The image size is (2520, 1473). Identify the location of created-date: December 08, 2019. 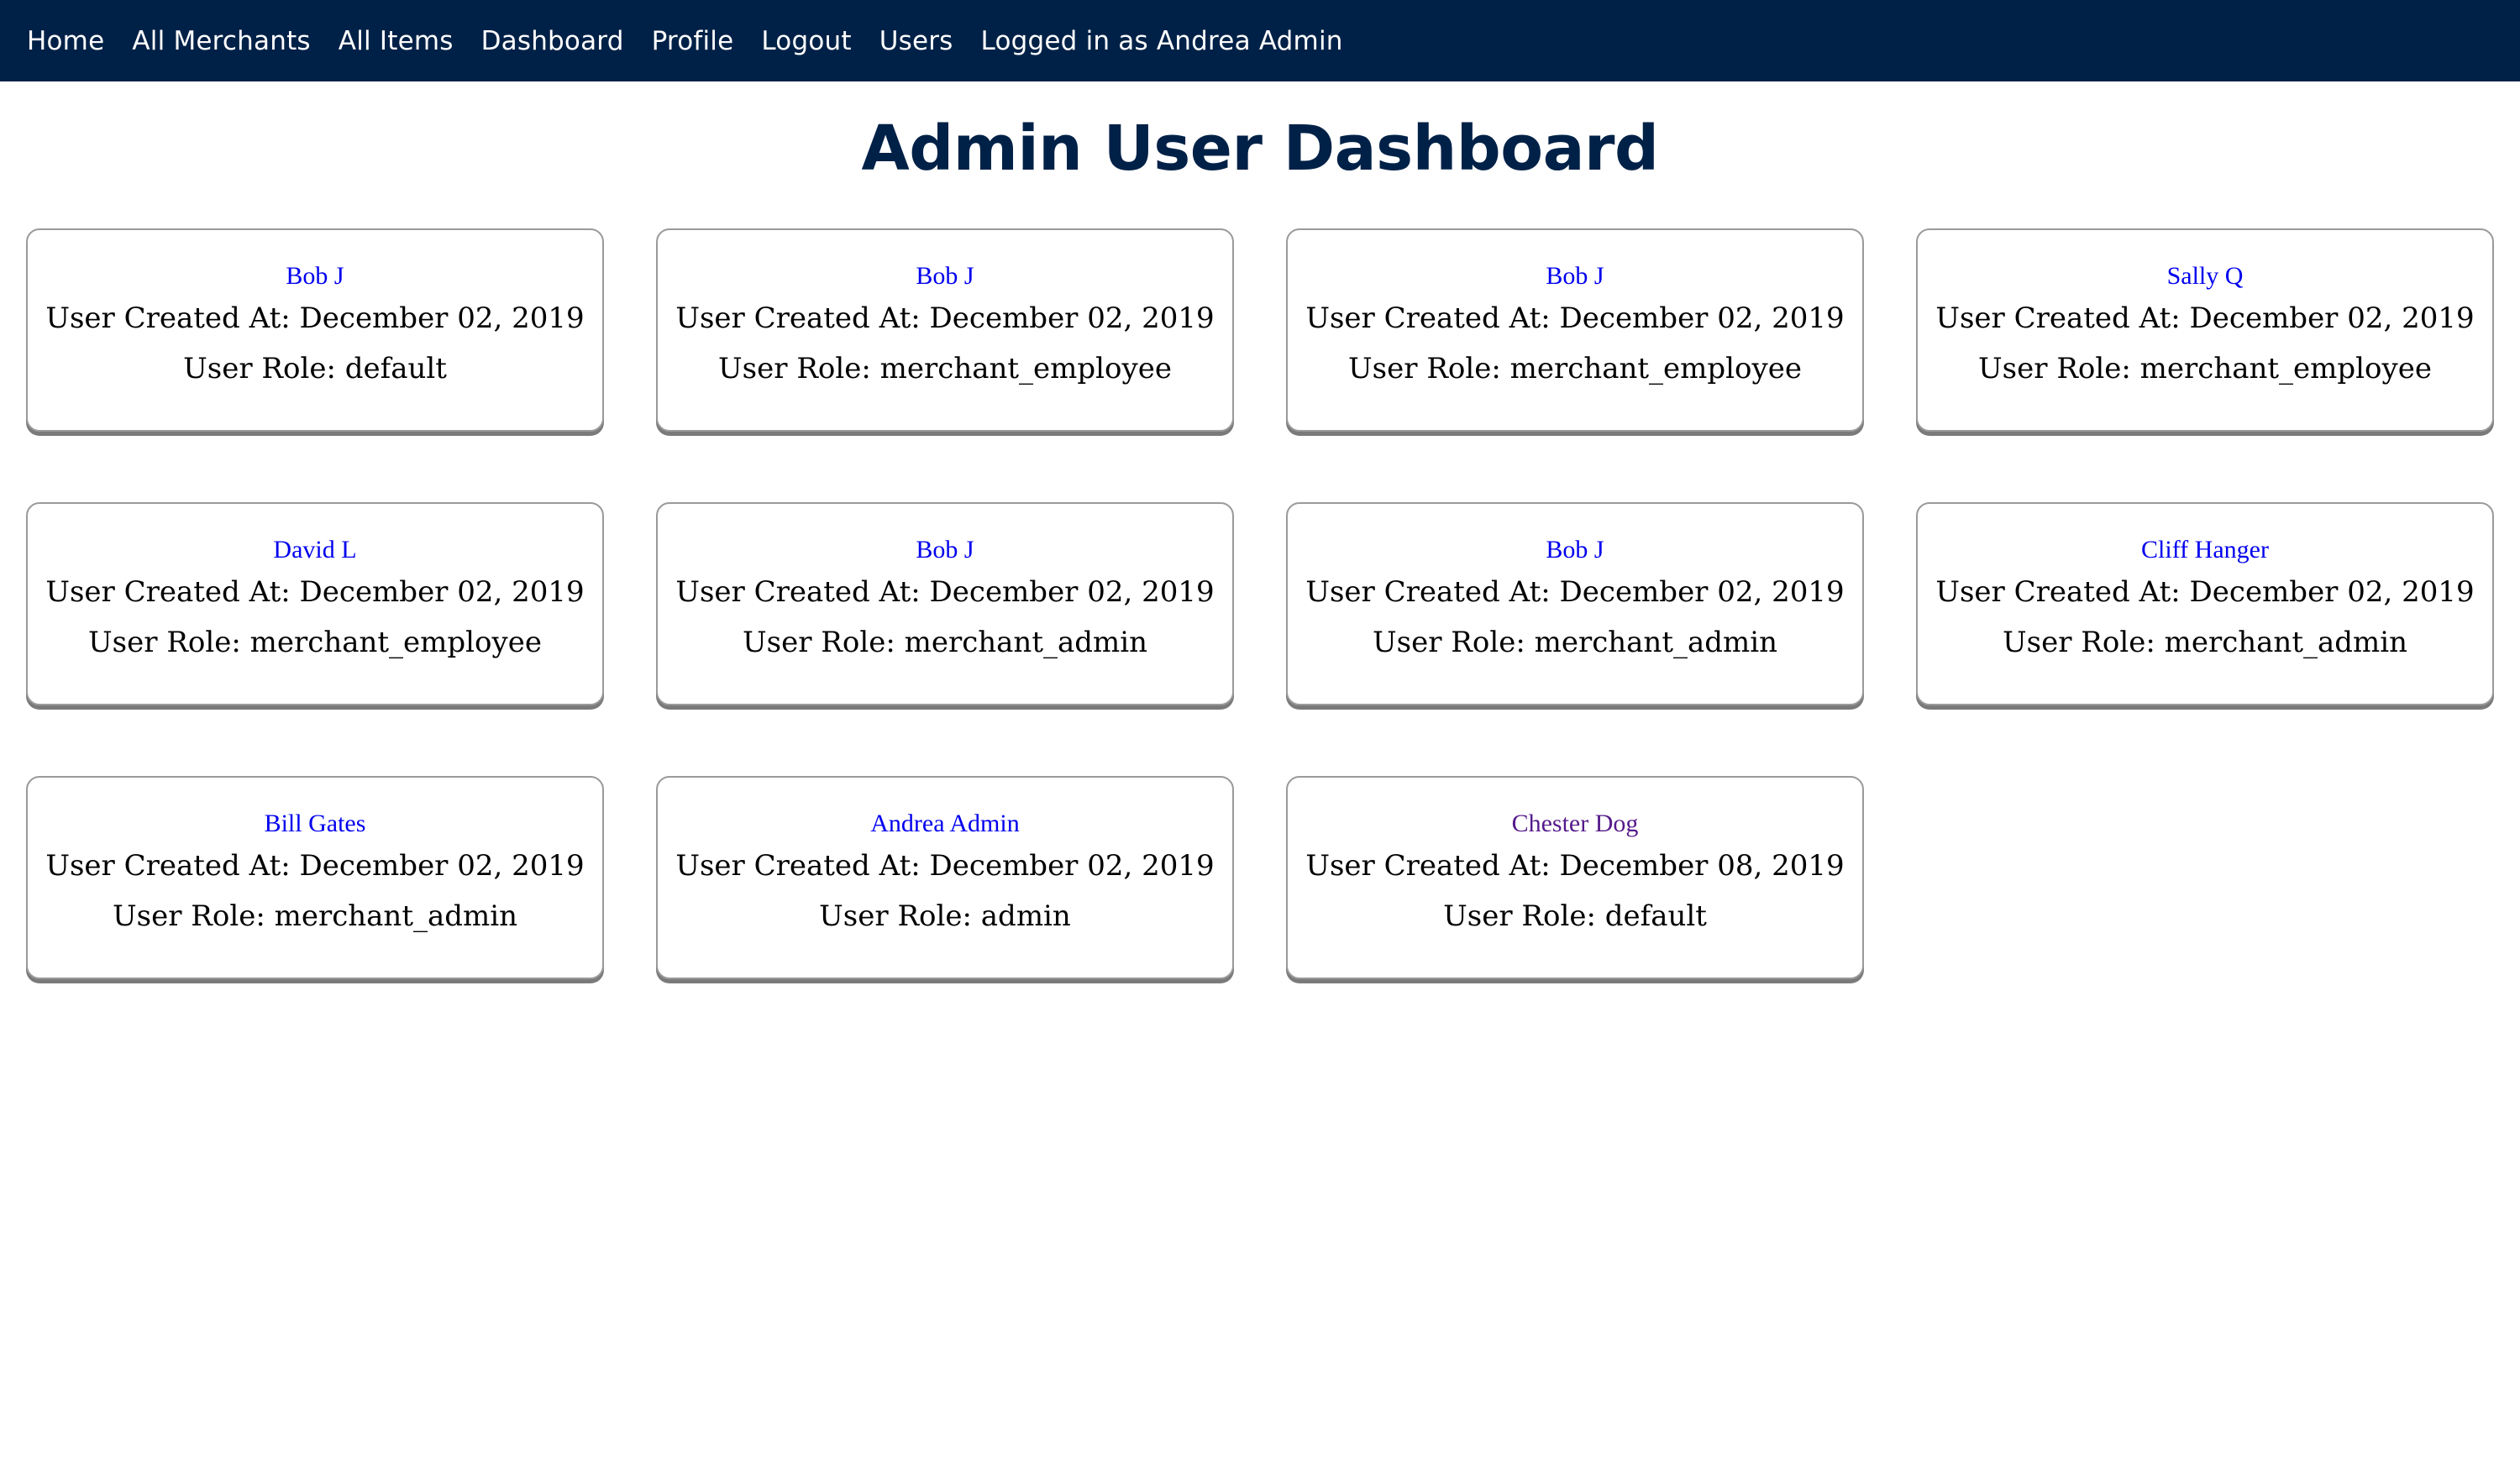
(1702, 866).